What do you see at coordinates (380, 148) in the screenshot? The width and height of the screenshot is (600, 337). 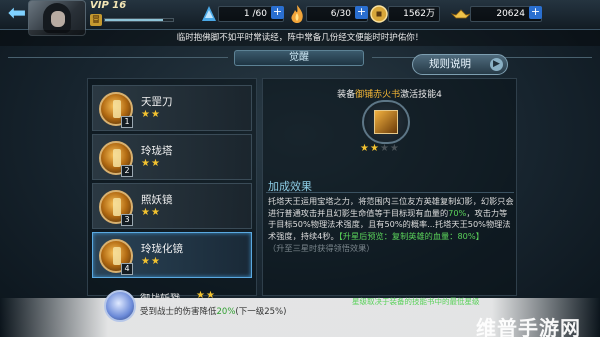 I see `equip-stars: ★★★★` at bounding box center [380, 148].